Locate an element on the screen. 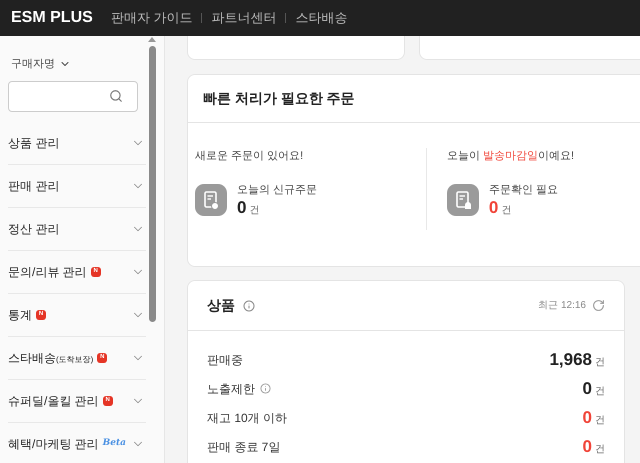 The width and height of the screenshot is (640, 463). notice-text: 새로운 주문이 있어요! is located at coordinates (249, 156).